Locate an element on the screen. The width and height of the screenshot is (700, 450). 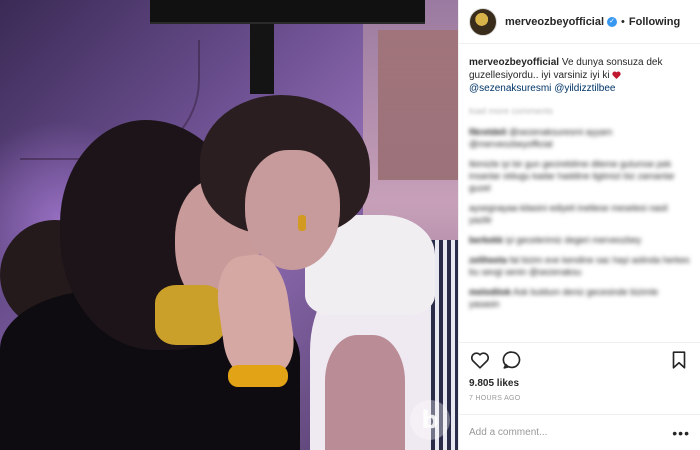
verified-badge-icon: ✓ is located at coordinates (612, 21).